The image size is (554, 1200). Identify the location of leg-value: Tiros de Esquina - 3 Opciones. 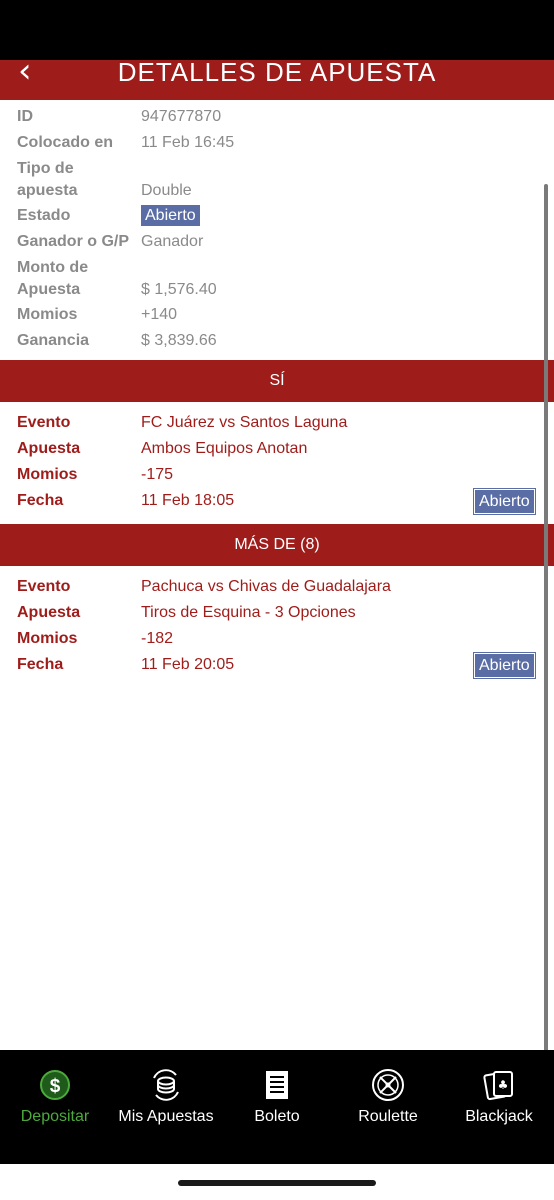
(248, 612).